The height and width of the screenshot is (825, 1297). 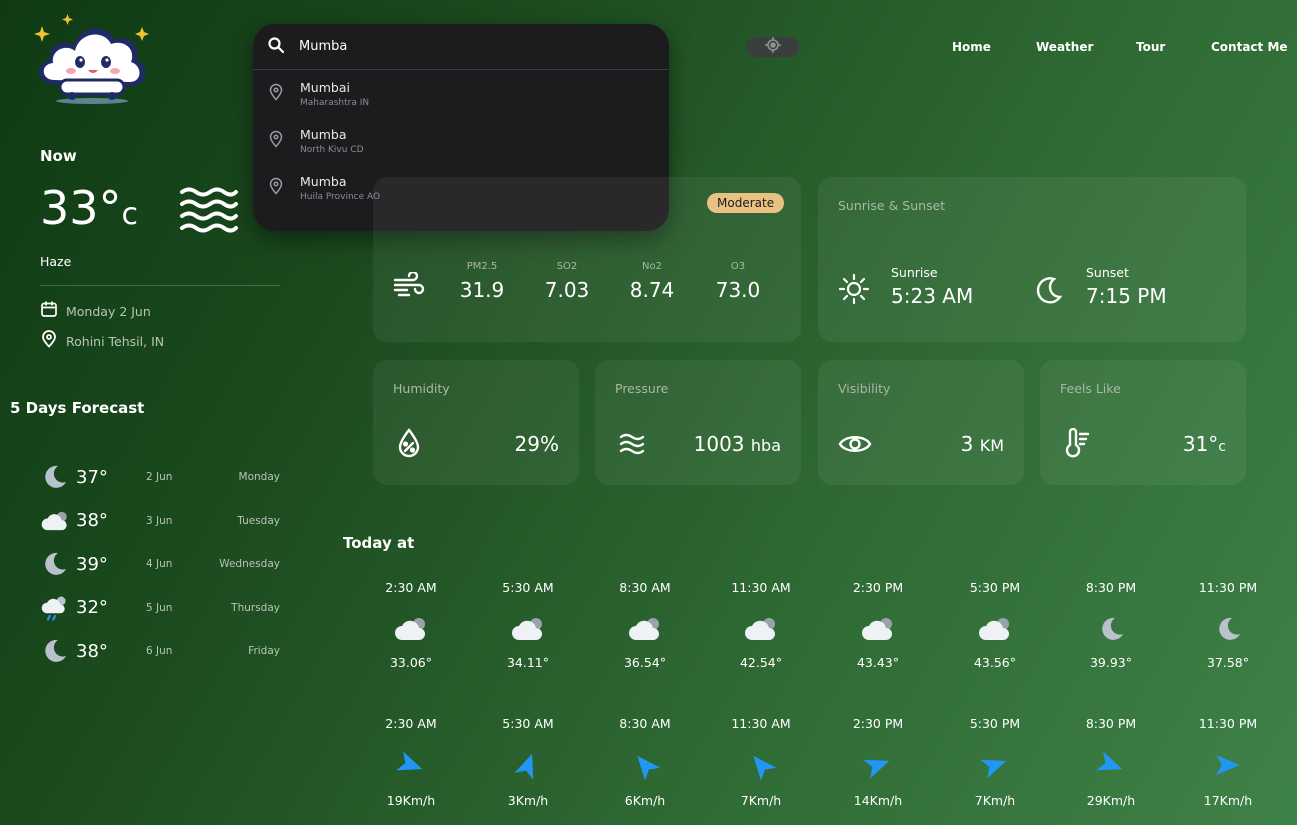 I want to click on humidity-value: 29%, so click(x=536, y=444).